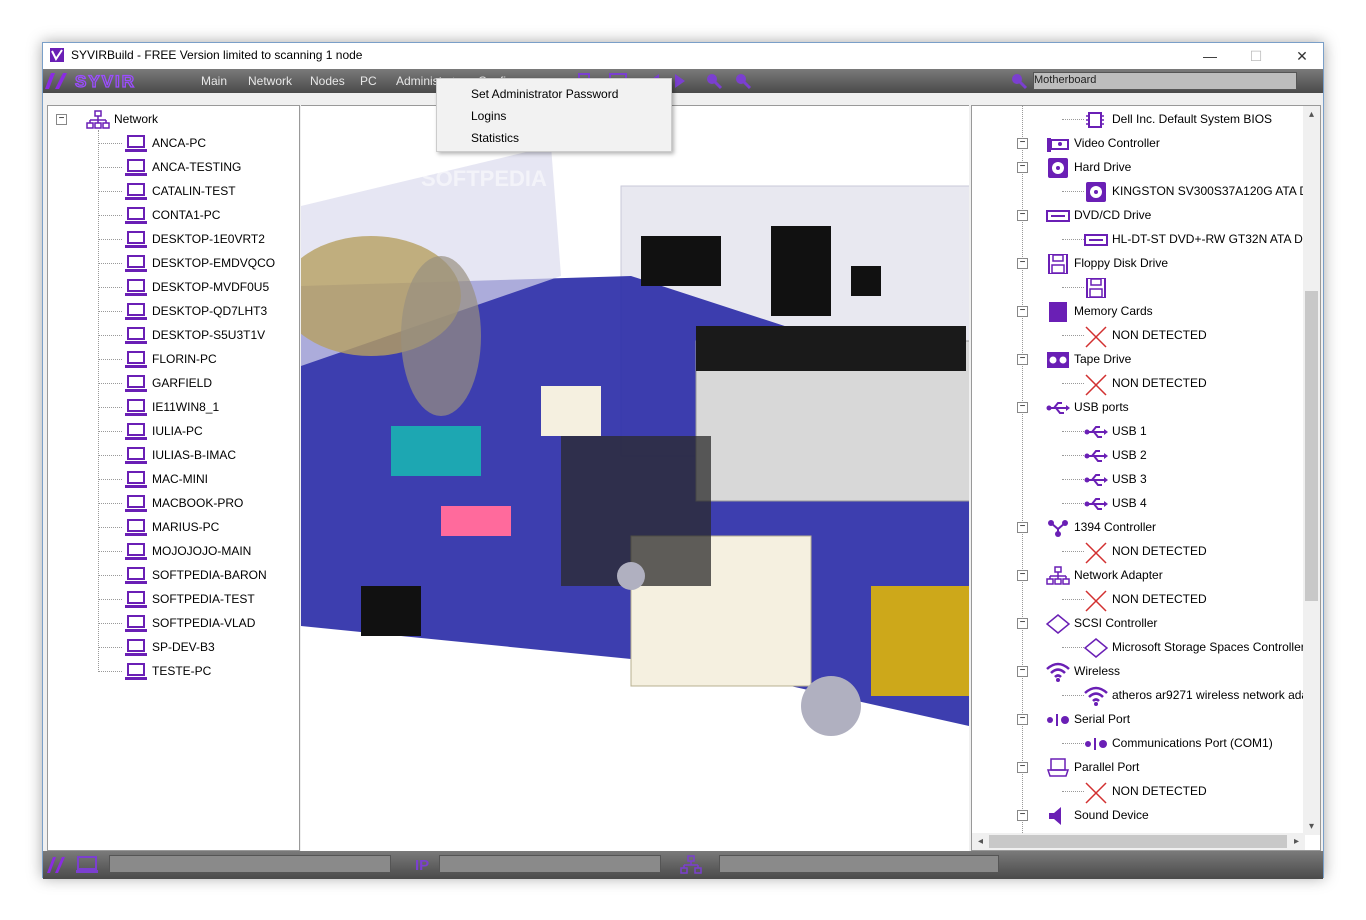 The height and width of the screenshot is (920, 1366). Describe the element at coordinates (105, 81) in the screenshot. I see `svg-text: SYVIR` at that location.